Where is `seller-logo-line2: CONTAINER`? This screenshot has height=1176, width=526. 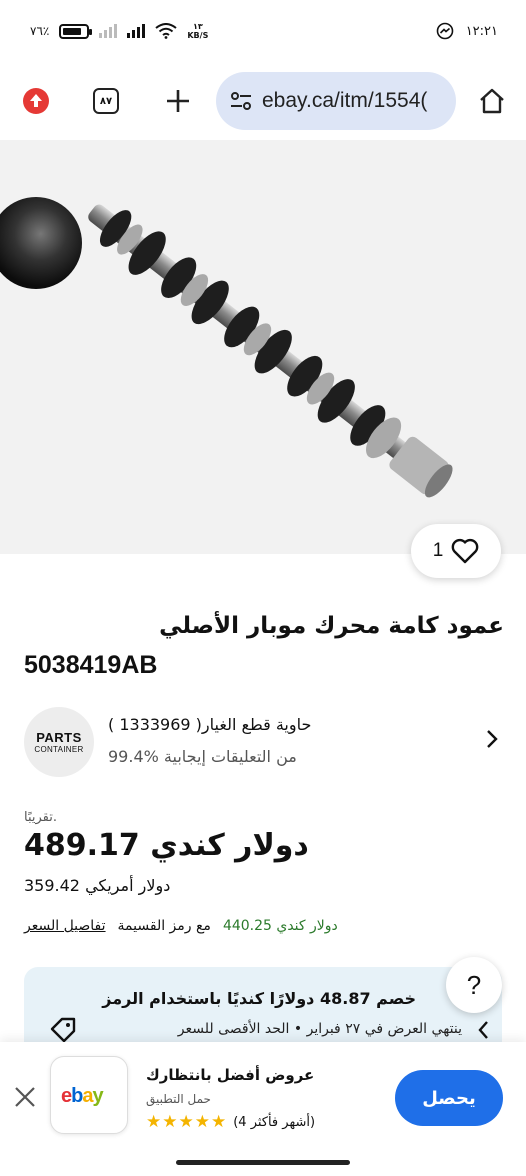 seller-logo-line2: CONTAINER is located at coordinates (59, 749).